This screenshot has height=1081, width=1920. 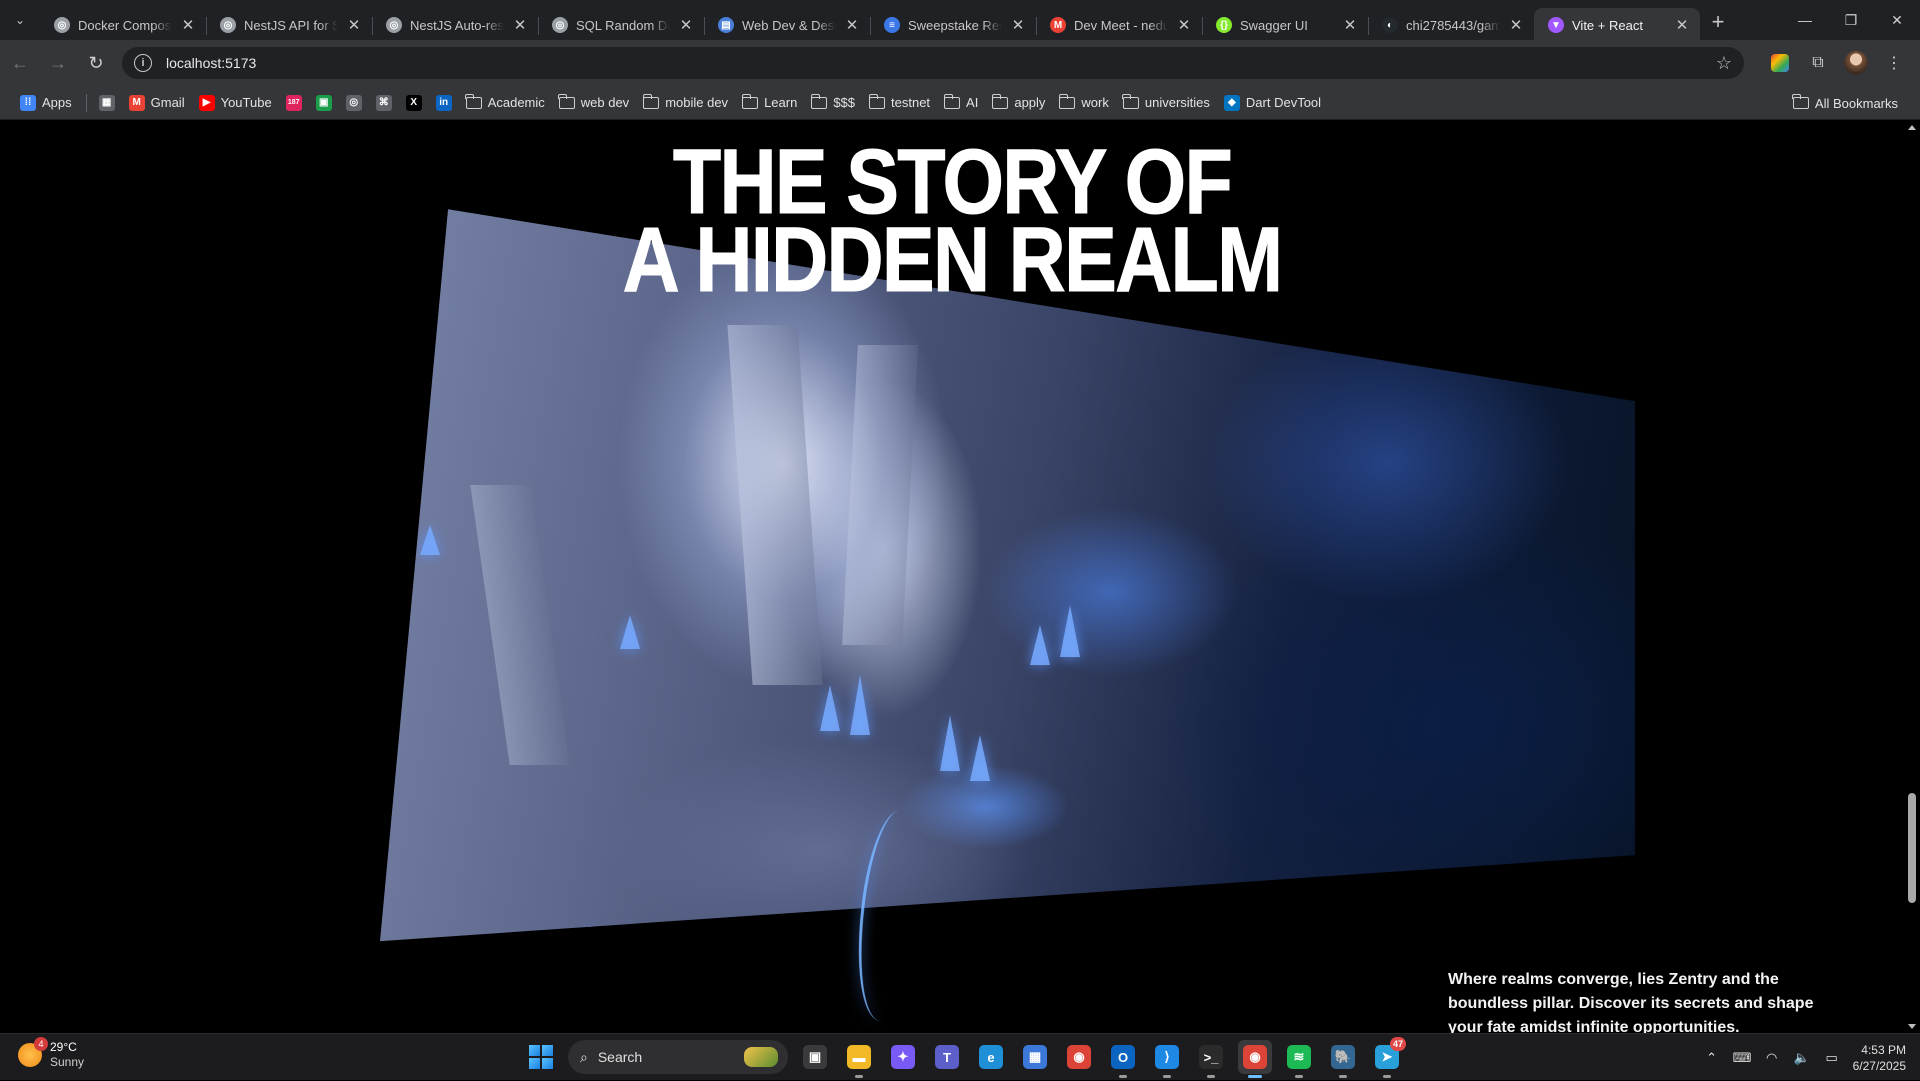 I want to click on outlook-icon: O, so click(x=1123, y=1059).